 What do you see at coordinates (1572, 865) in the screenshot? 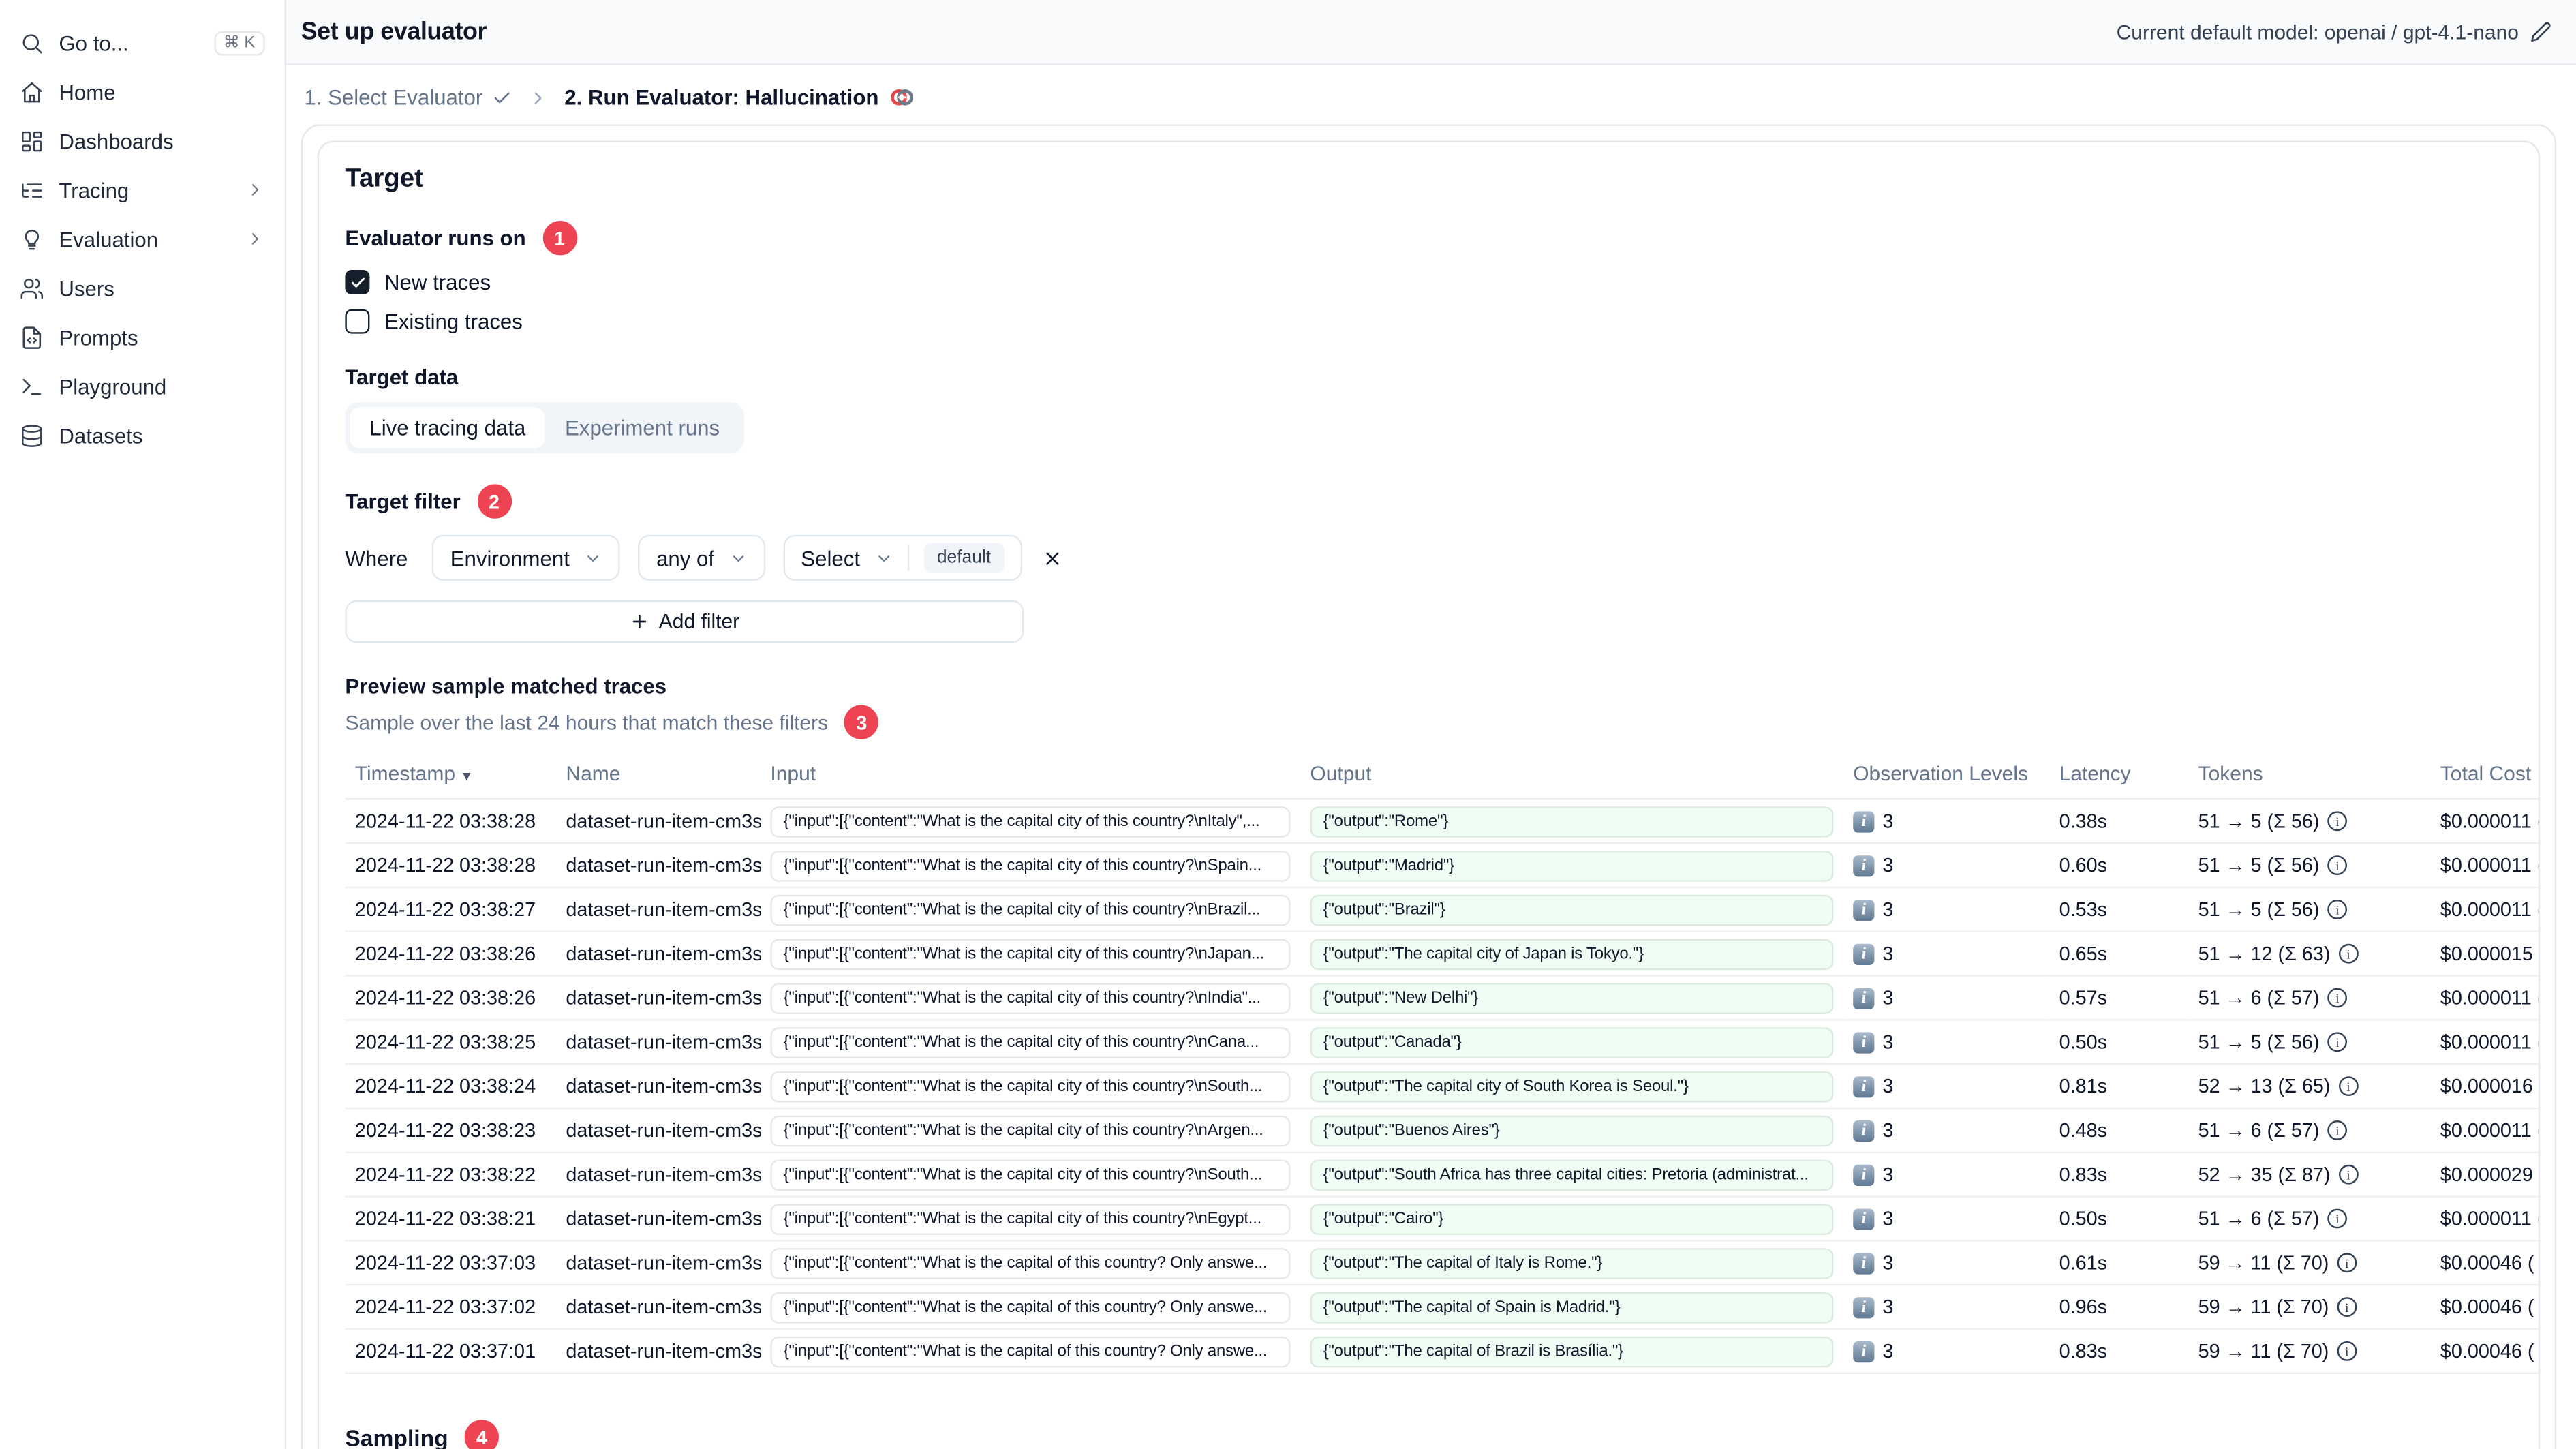
I see `output-json-chip: {"output":"Madrid"}` at bounding box center [1572, 865].